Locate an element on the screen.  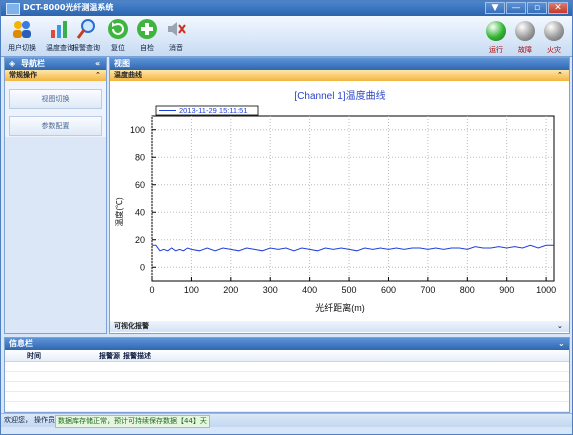
minimize-button: — is located at coordinates (516, 8).